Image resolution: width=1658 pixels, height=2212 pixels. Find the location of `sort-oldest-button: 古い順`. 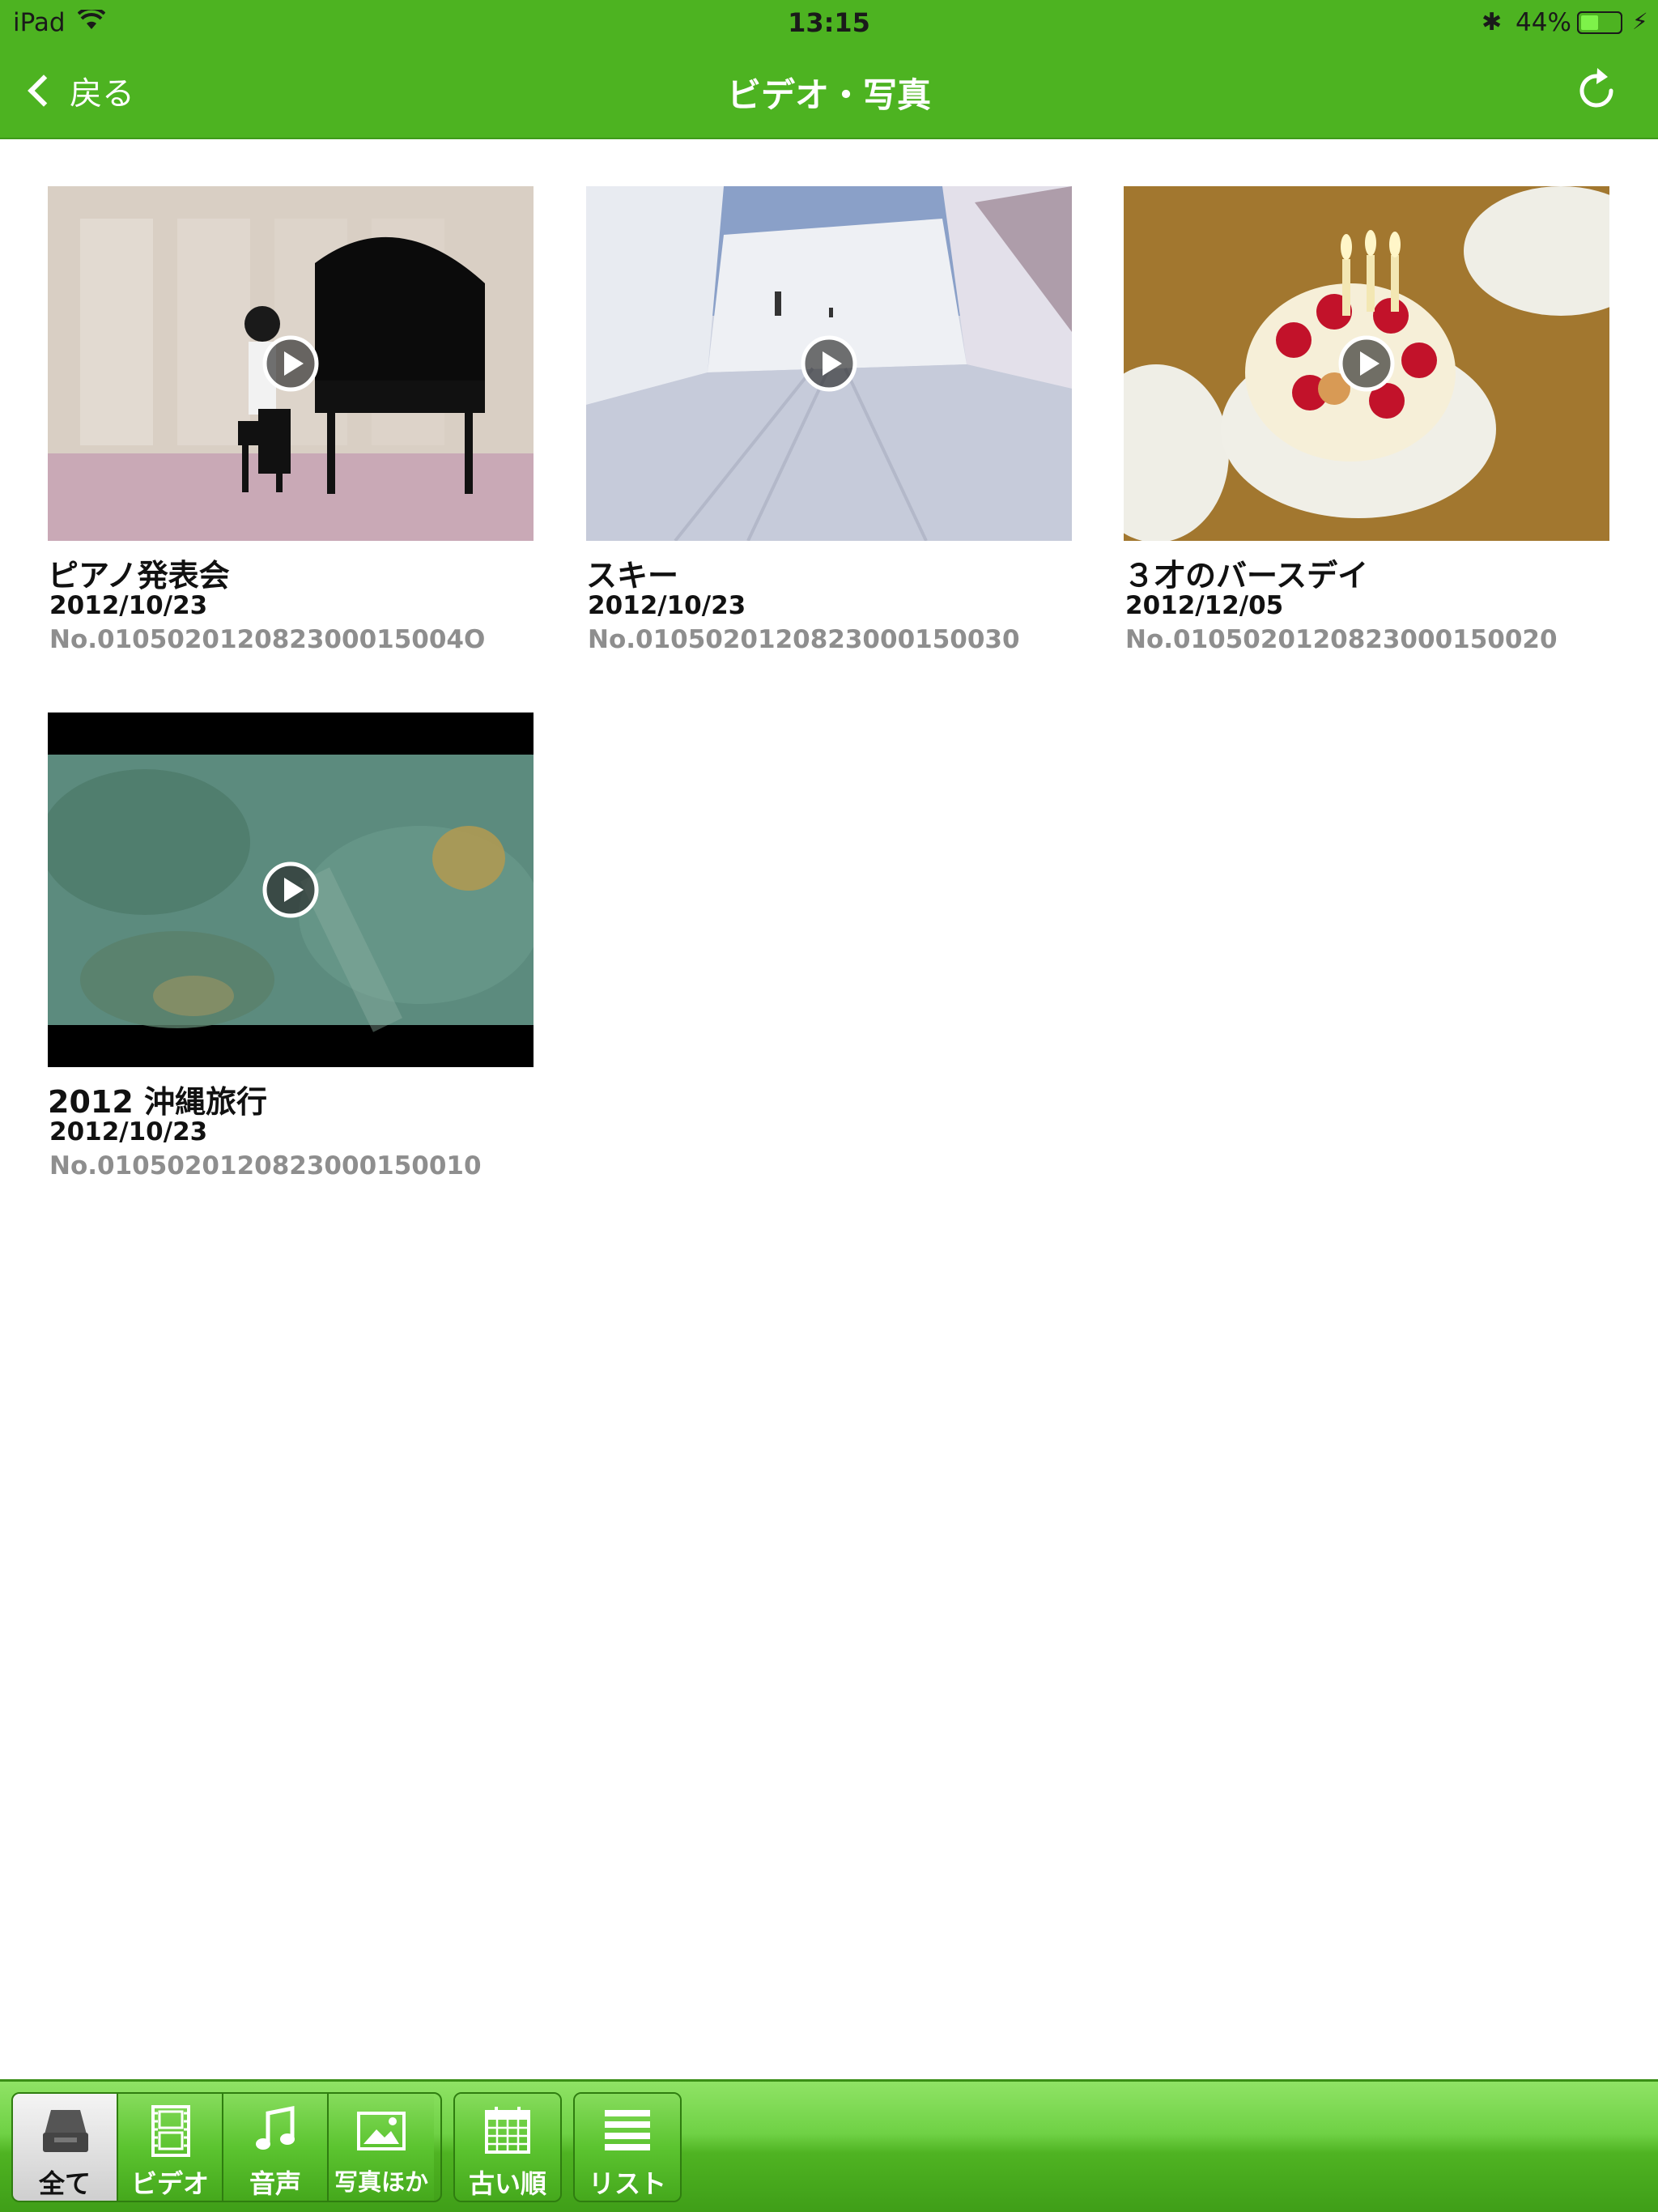

sort-oldest-button: 古い順 is located at coordinates (507, 2148).